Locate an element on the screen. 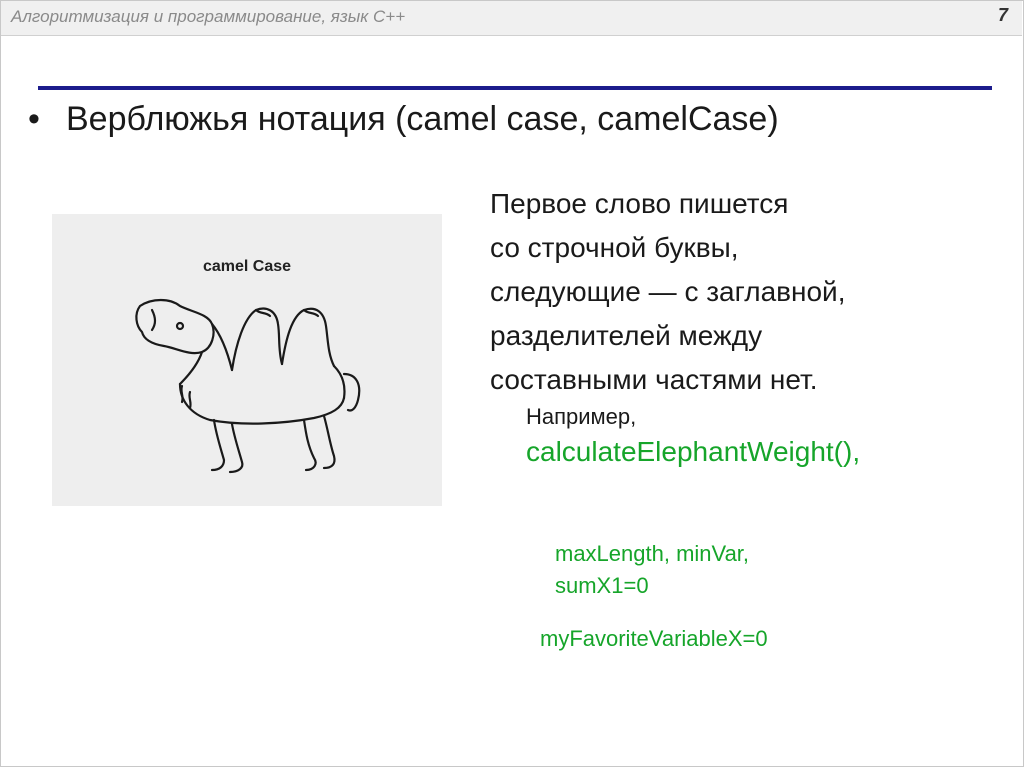 This screenshot has width=1024, height=767. description-line: следующие — с заглавной, is located at coordinates (668, 291).